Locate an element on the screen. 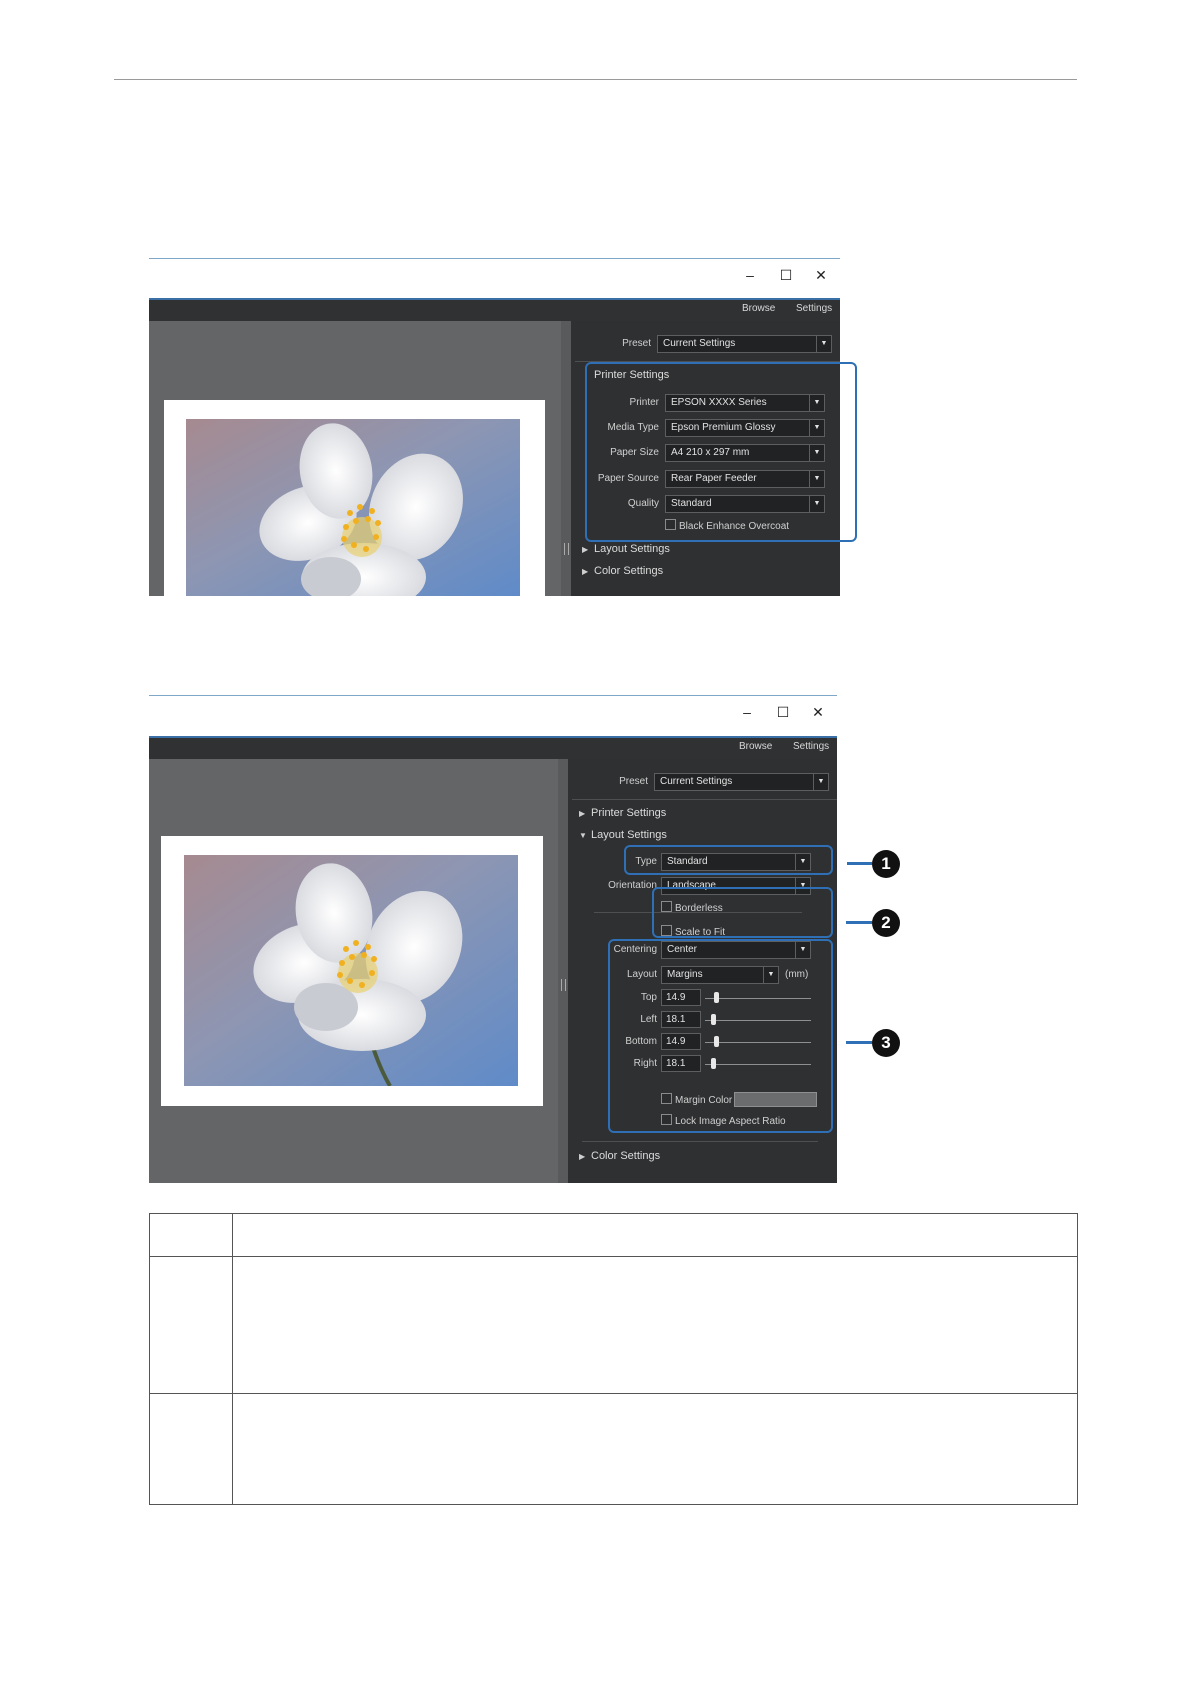 Image resolution: width=1190 pixels, height=1684 pixels. header-rule is located at coordinates (595, 79).